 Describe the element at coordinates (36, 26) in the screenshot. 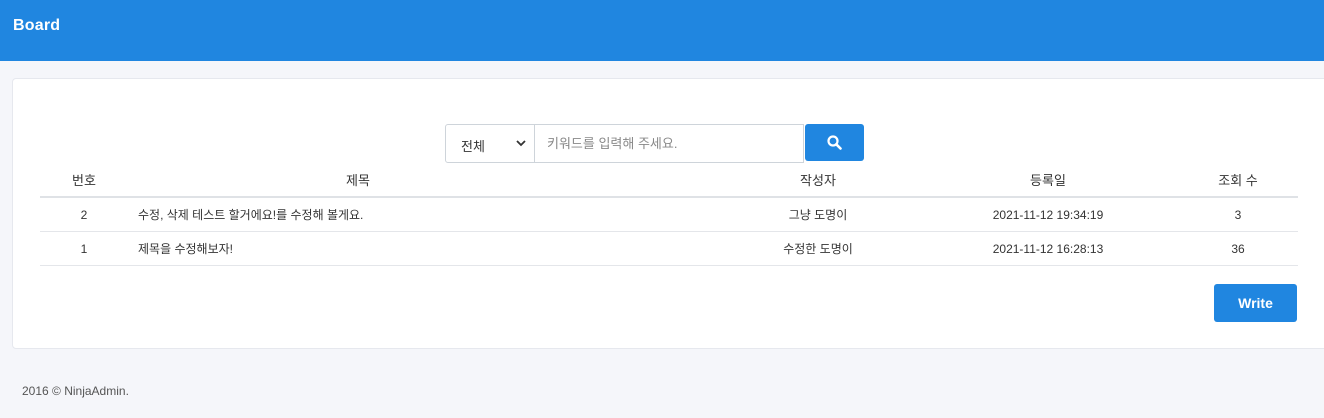

I see `brand-title: Board` at that location.